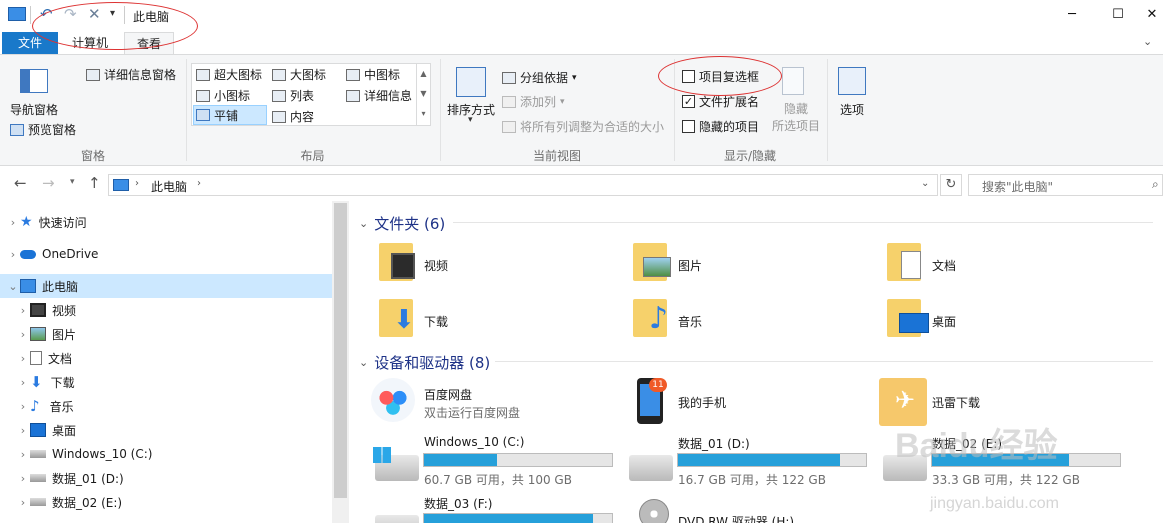 This screenshot has width=1163, height=523. I want to click on layout-extra-large-icons: 超大图标, so click(229, 74).